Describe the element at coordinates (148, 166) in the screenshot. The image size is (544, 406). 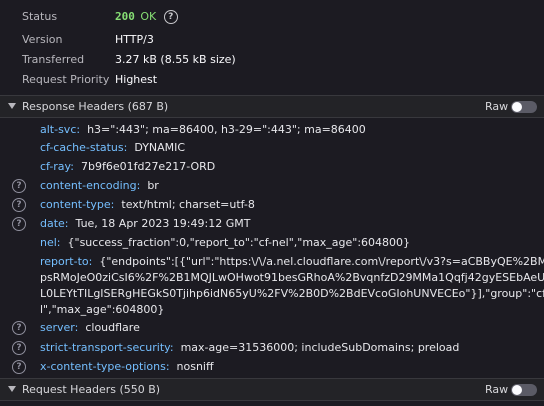
I see `header-value: 7b9f6e01fd27e217-ORD` at that location.